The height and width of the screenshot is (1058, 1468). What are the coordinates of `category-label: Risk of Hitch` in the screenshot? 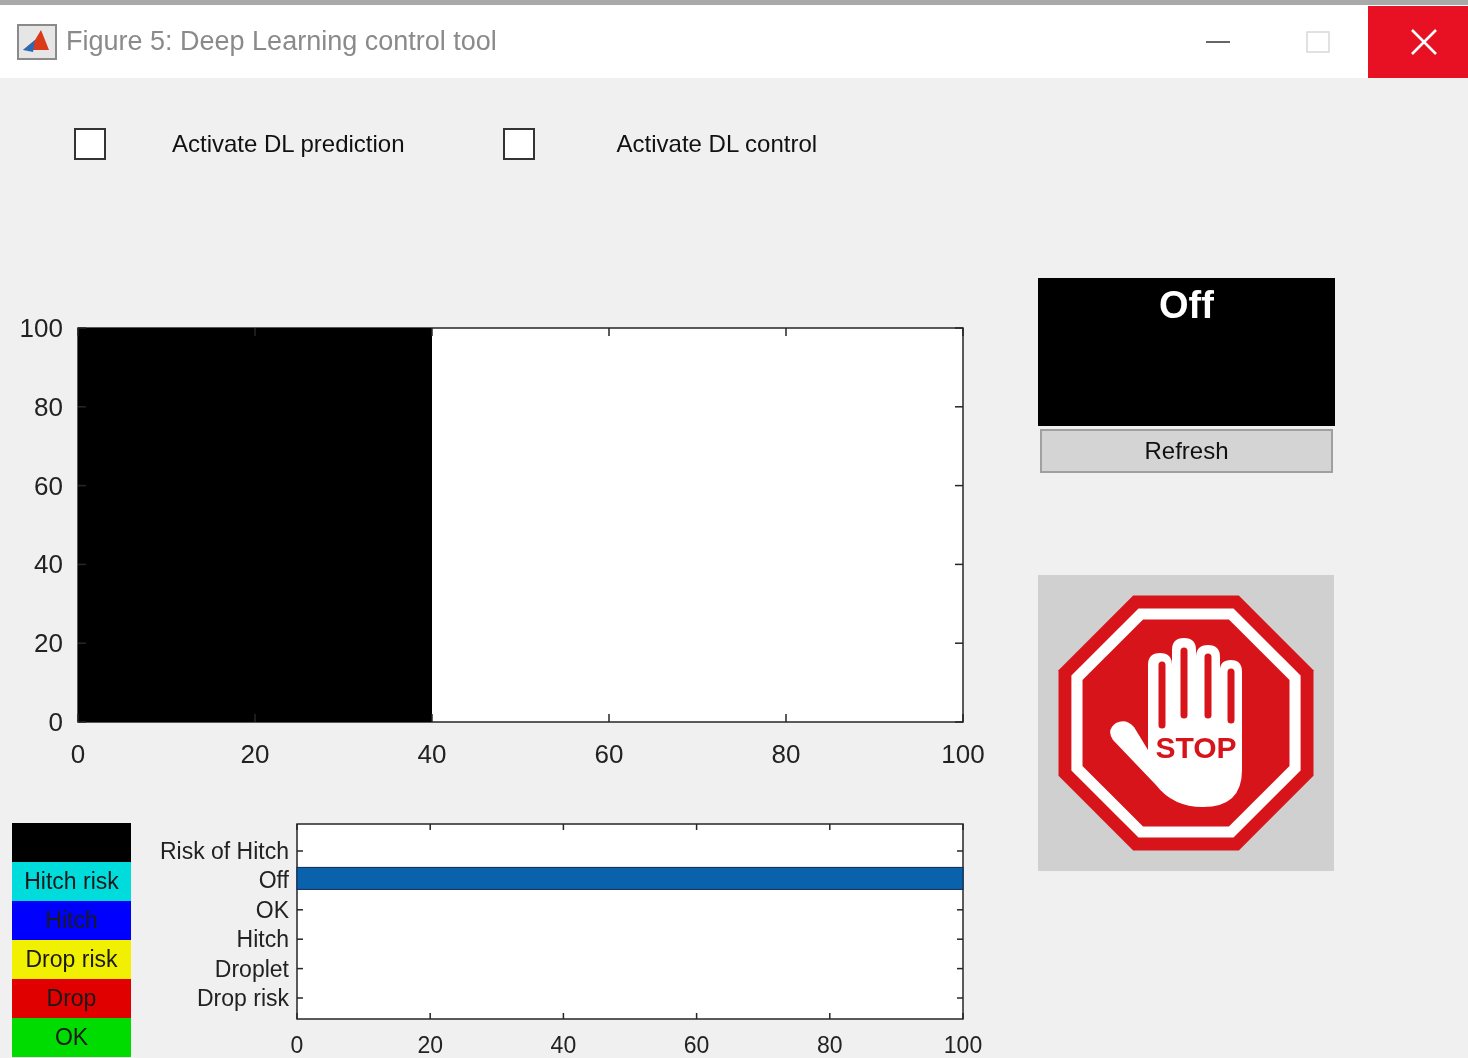 It's located at (224, 851).